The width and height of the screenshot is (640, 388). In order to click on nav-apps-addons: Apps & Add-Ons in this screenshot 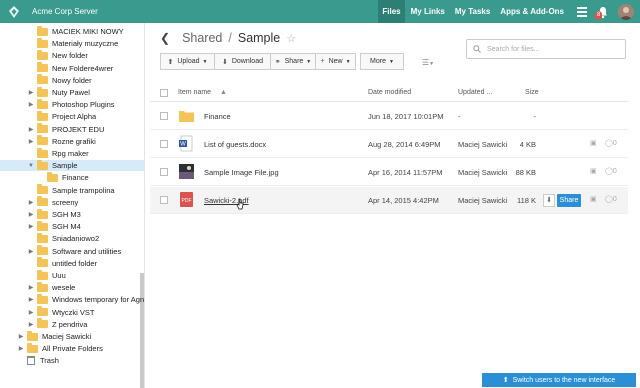, I will do `click(532, 11)`.